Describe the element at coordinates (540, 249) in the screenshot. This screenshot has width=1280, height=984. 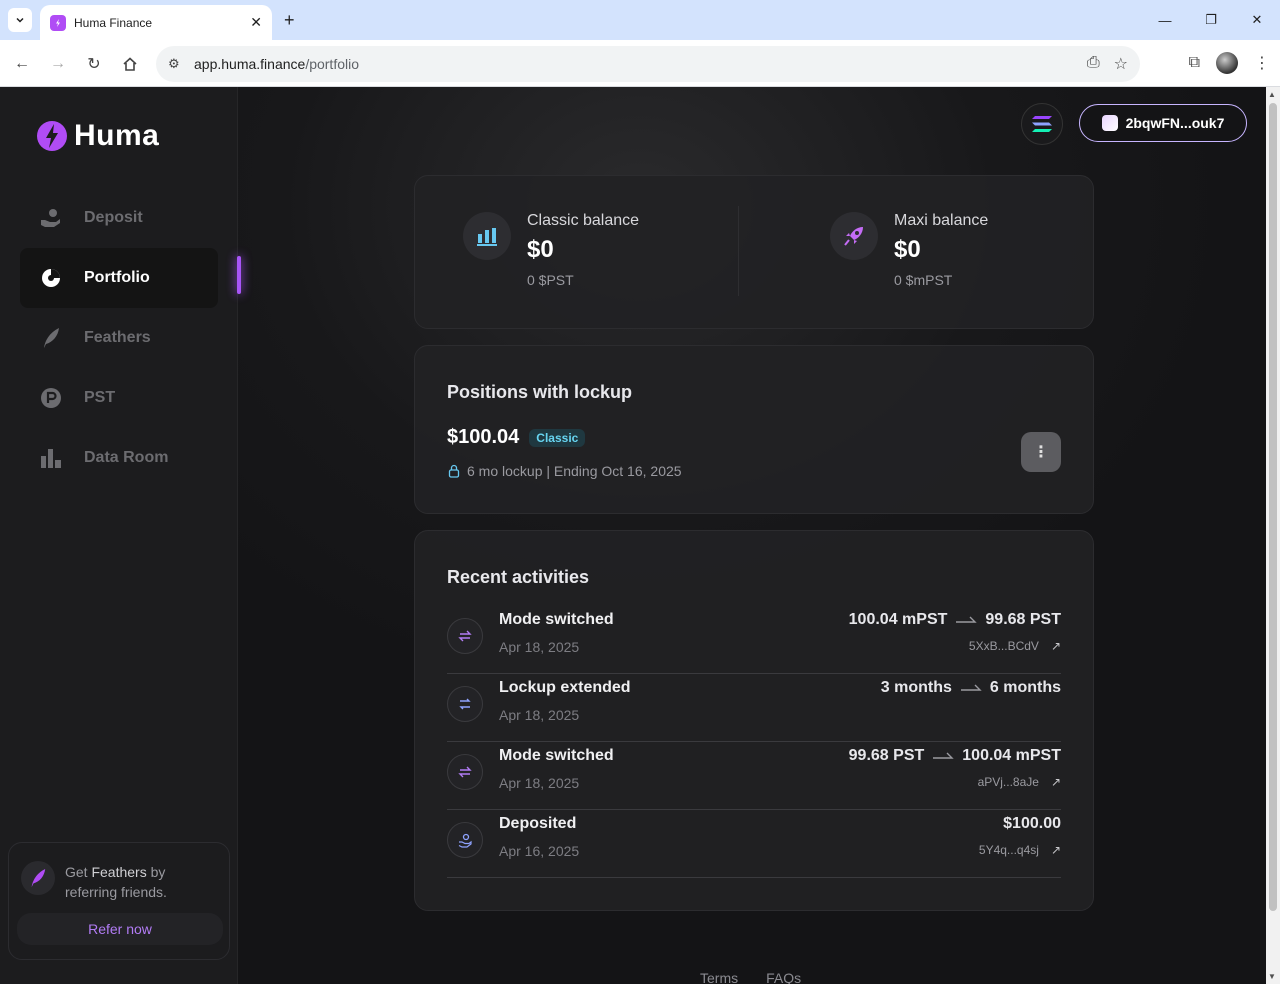
I see `classic-balance-value: $0` at that location.